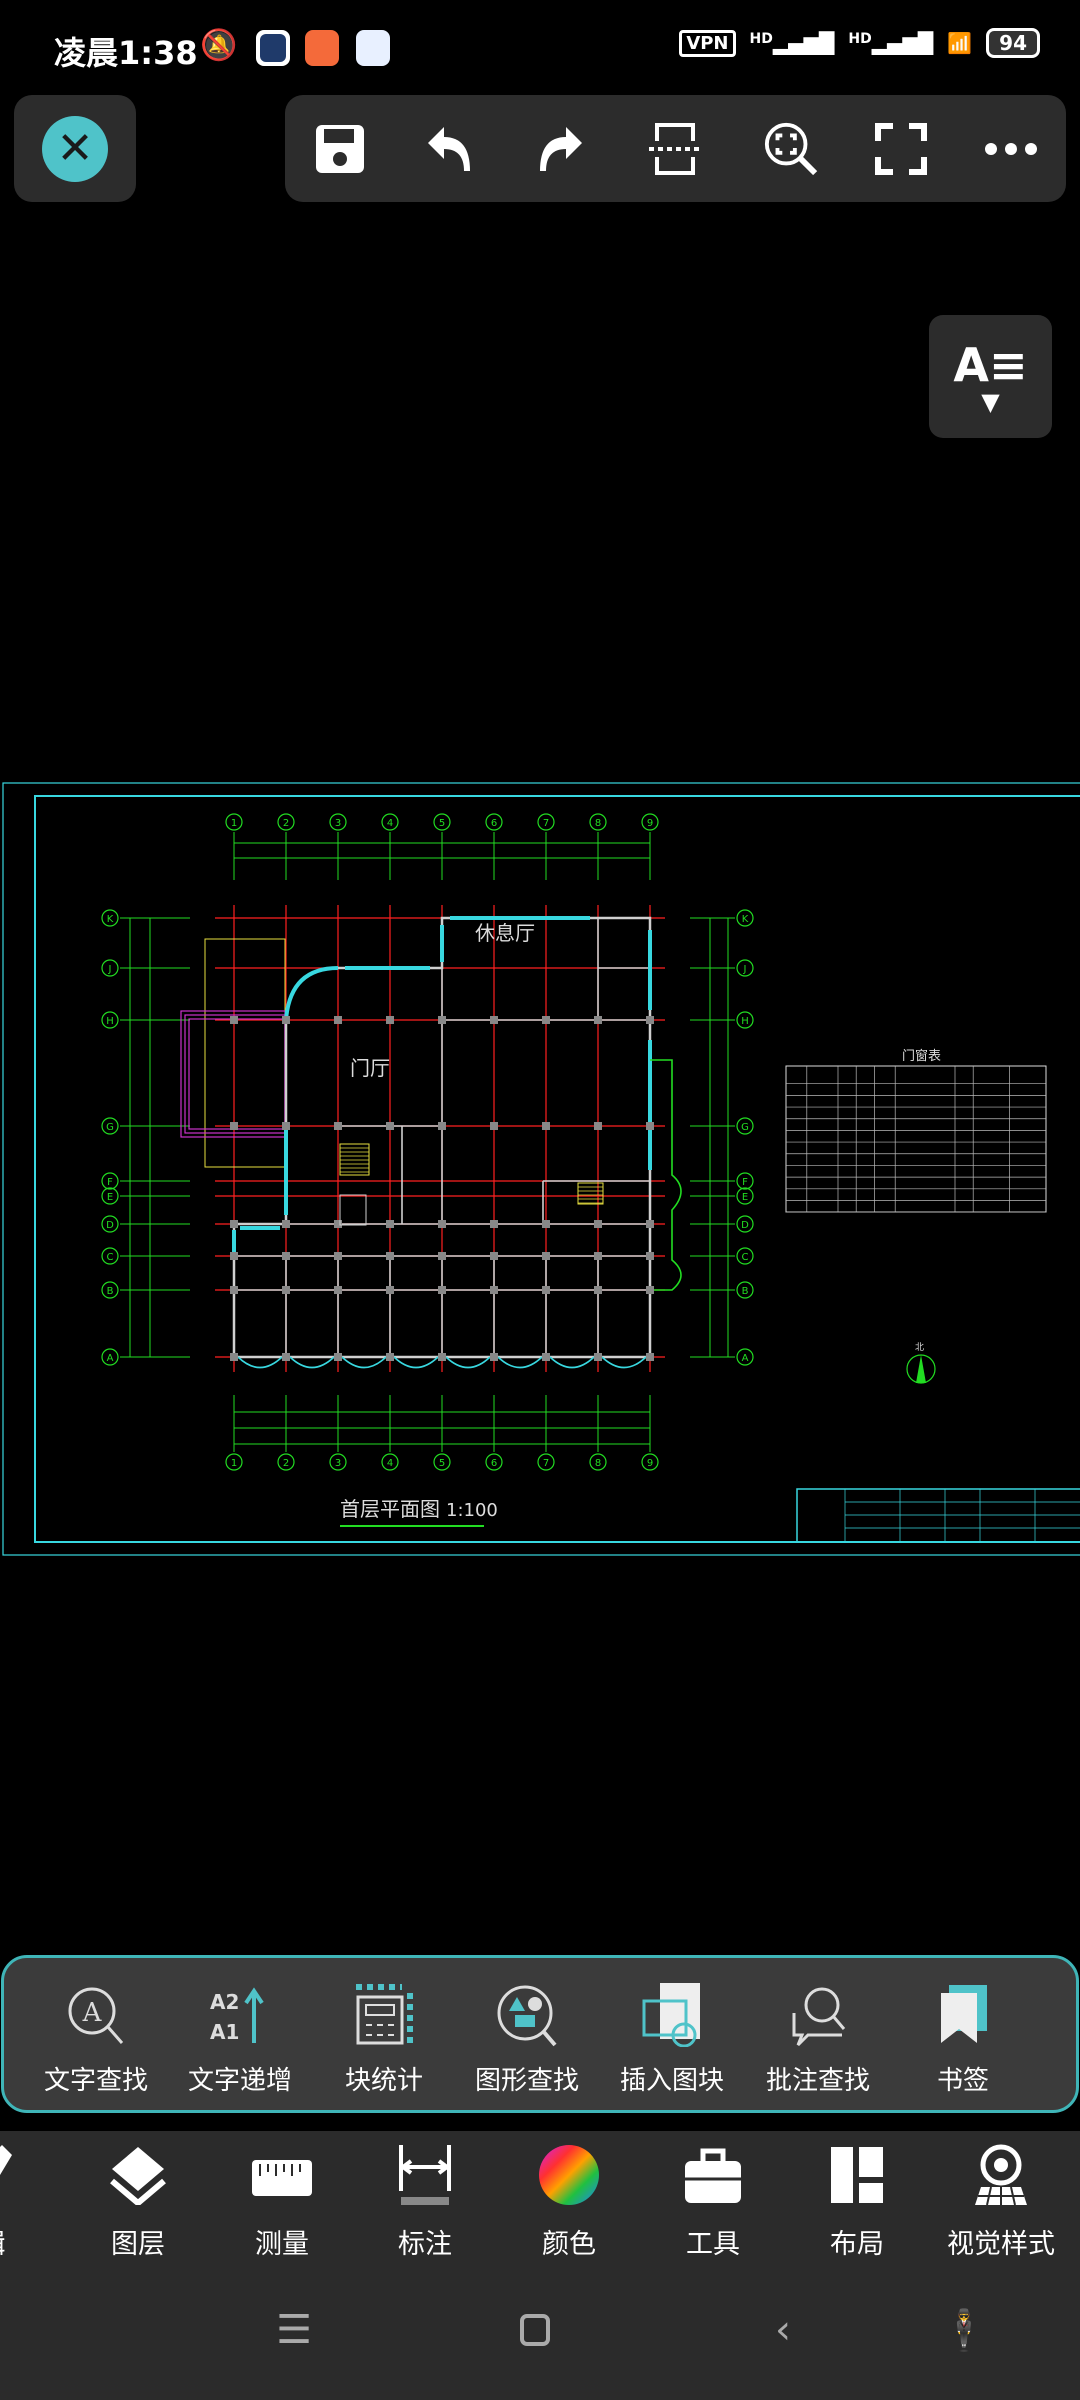 Image resolution: width=1080 pixels, height=2400 pixels. I want to click on bottom-toolbox-button: 工具, so click(713, 2201).